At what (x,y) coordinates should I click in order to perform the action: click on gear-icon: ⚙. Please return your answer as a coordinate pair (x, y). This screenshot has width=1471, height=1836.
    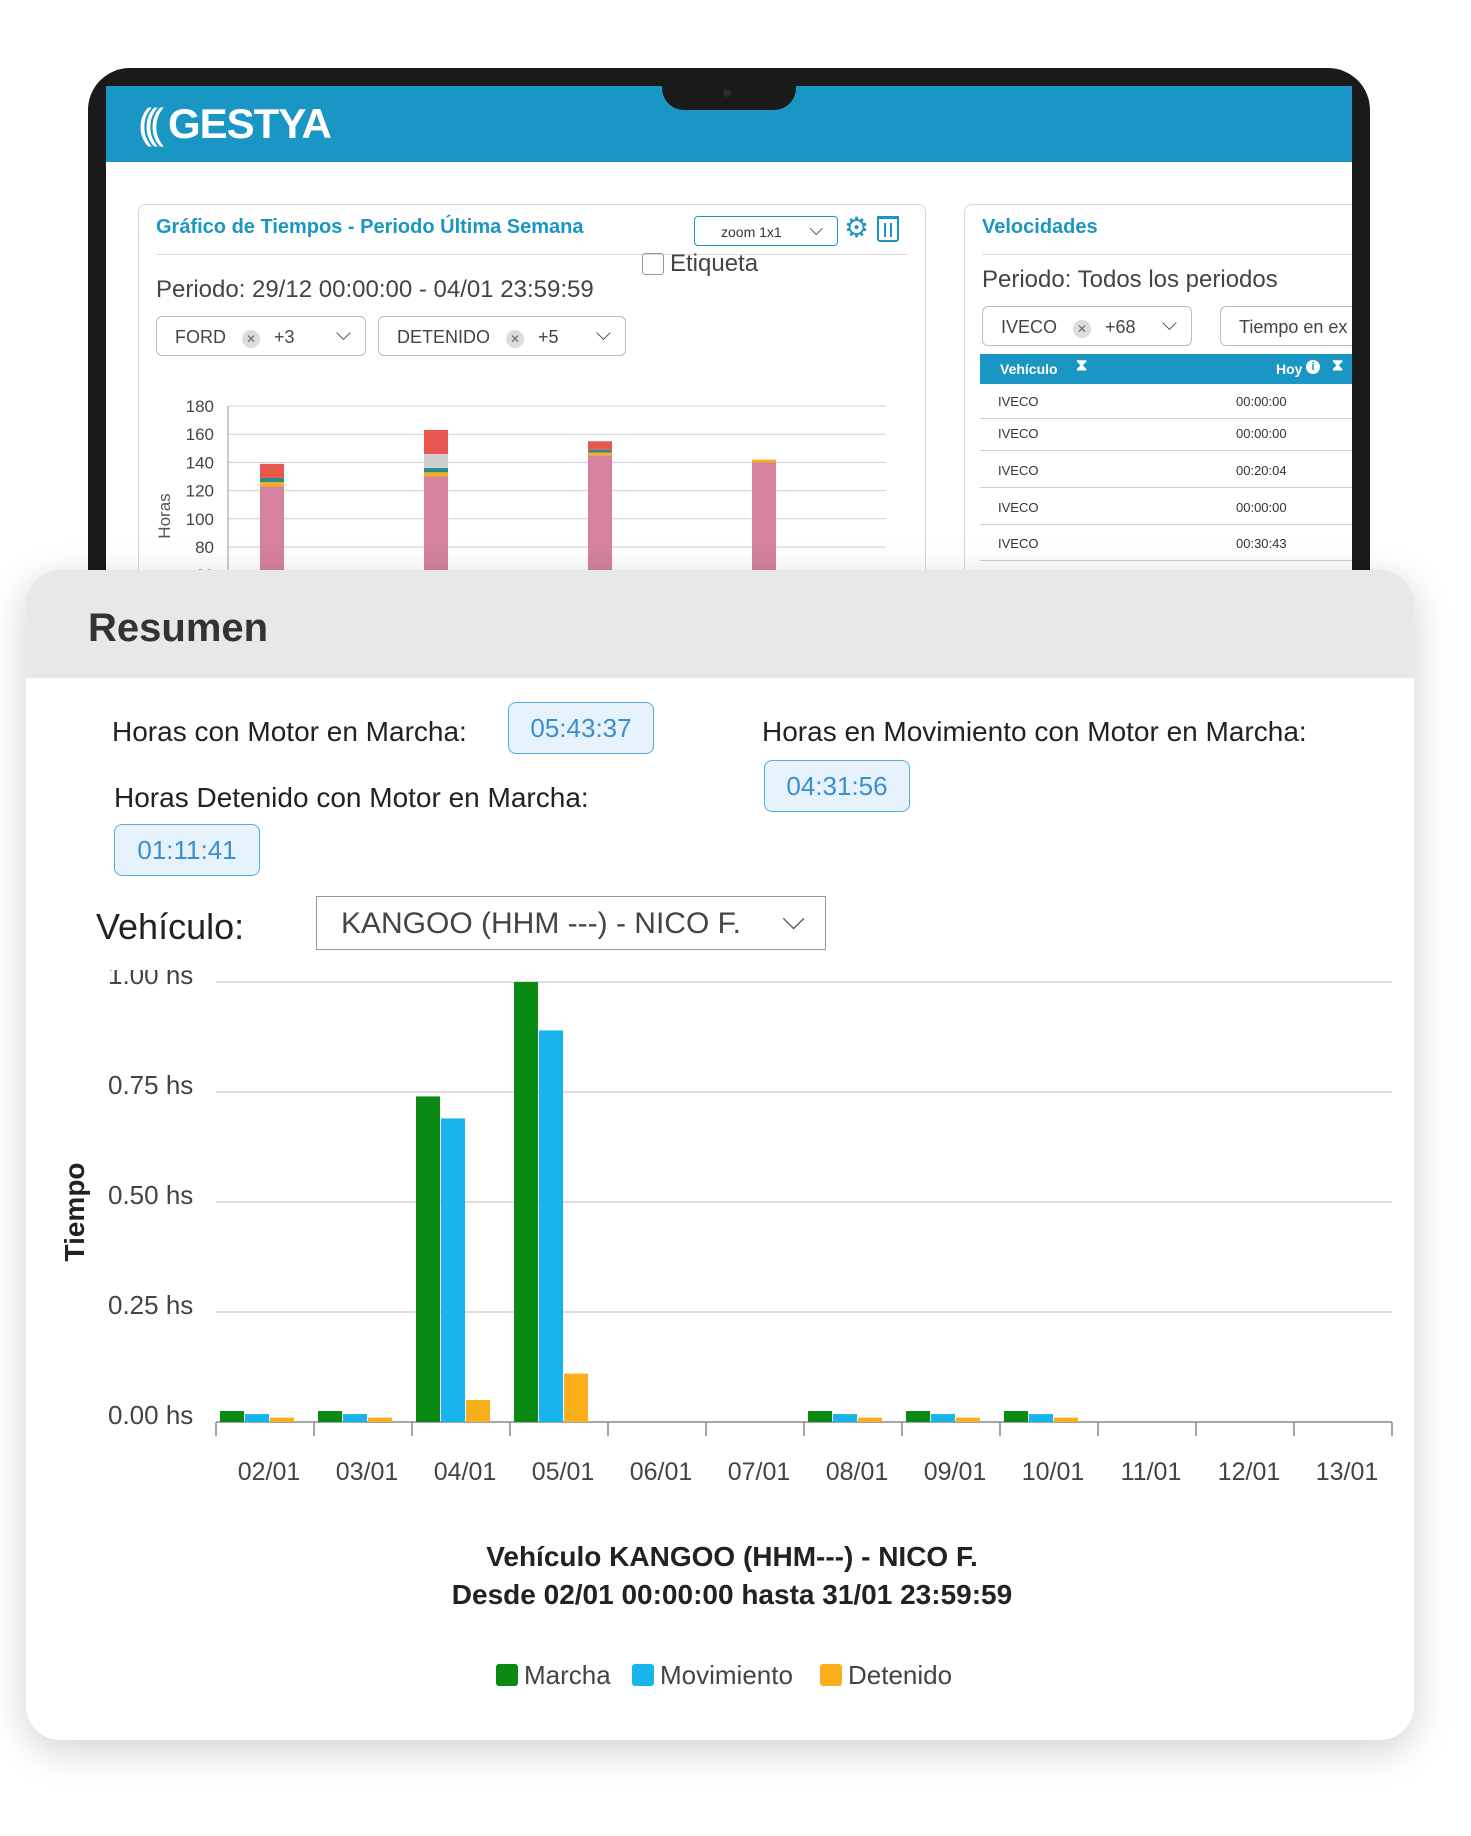
    Looking at the image, I should click on (856, 228).